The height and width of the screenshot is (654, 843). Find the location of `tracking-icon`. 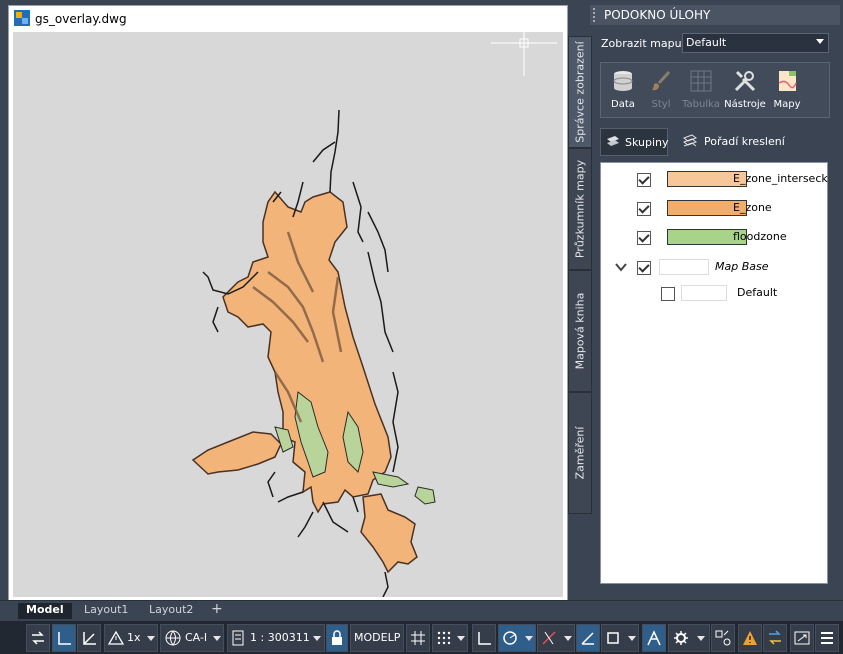

tracking-icon is located at coordinates (587, 638).